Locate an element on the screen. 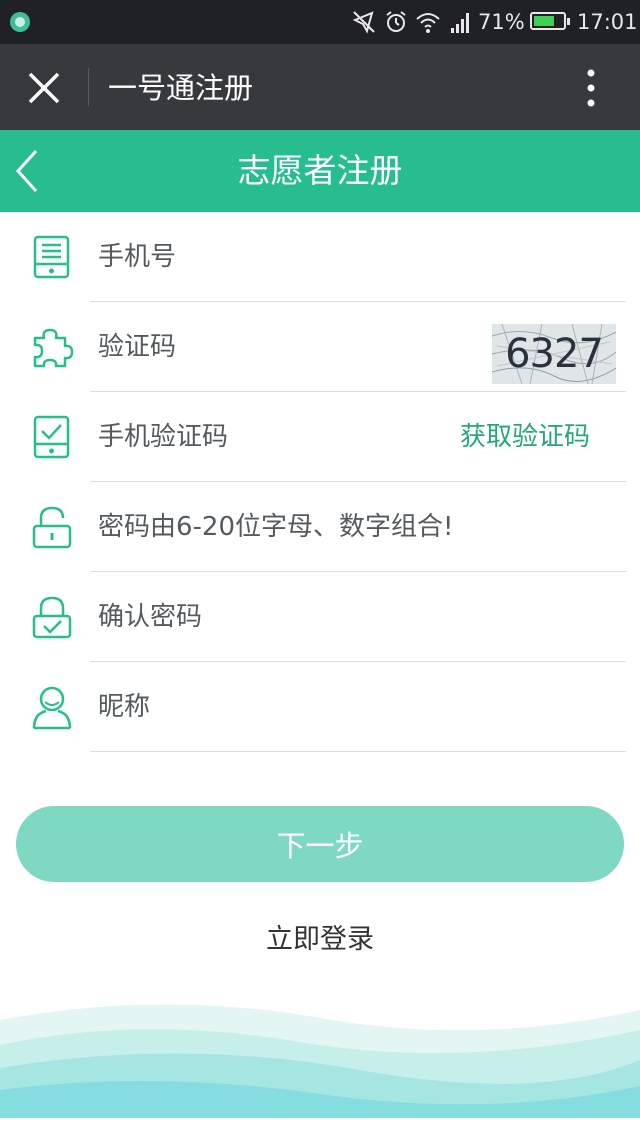 This screenshot has width=640, height=1138. next-button: 下一步 is located at coordinates (320, 844).